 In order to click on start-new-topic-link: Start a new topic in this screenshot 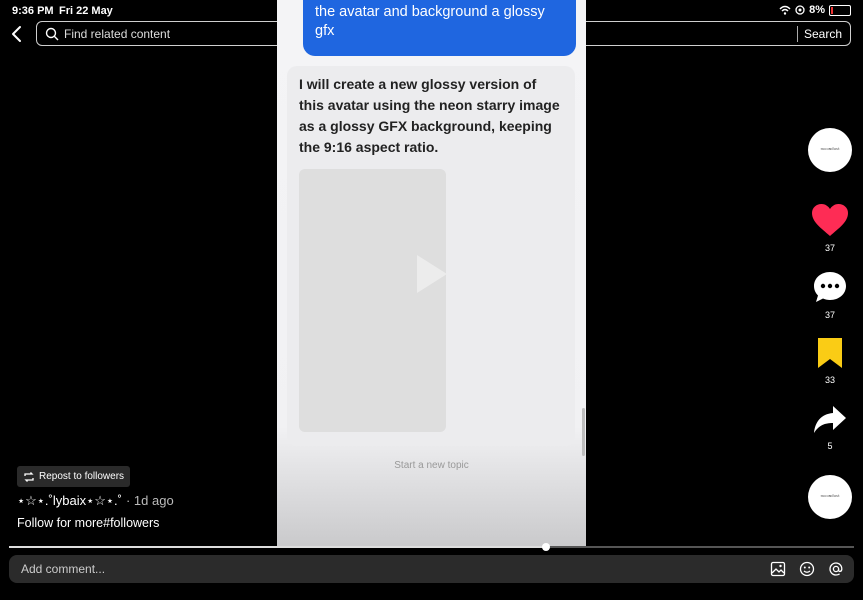, I will do `click(431, 465)`.